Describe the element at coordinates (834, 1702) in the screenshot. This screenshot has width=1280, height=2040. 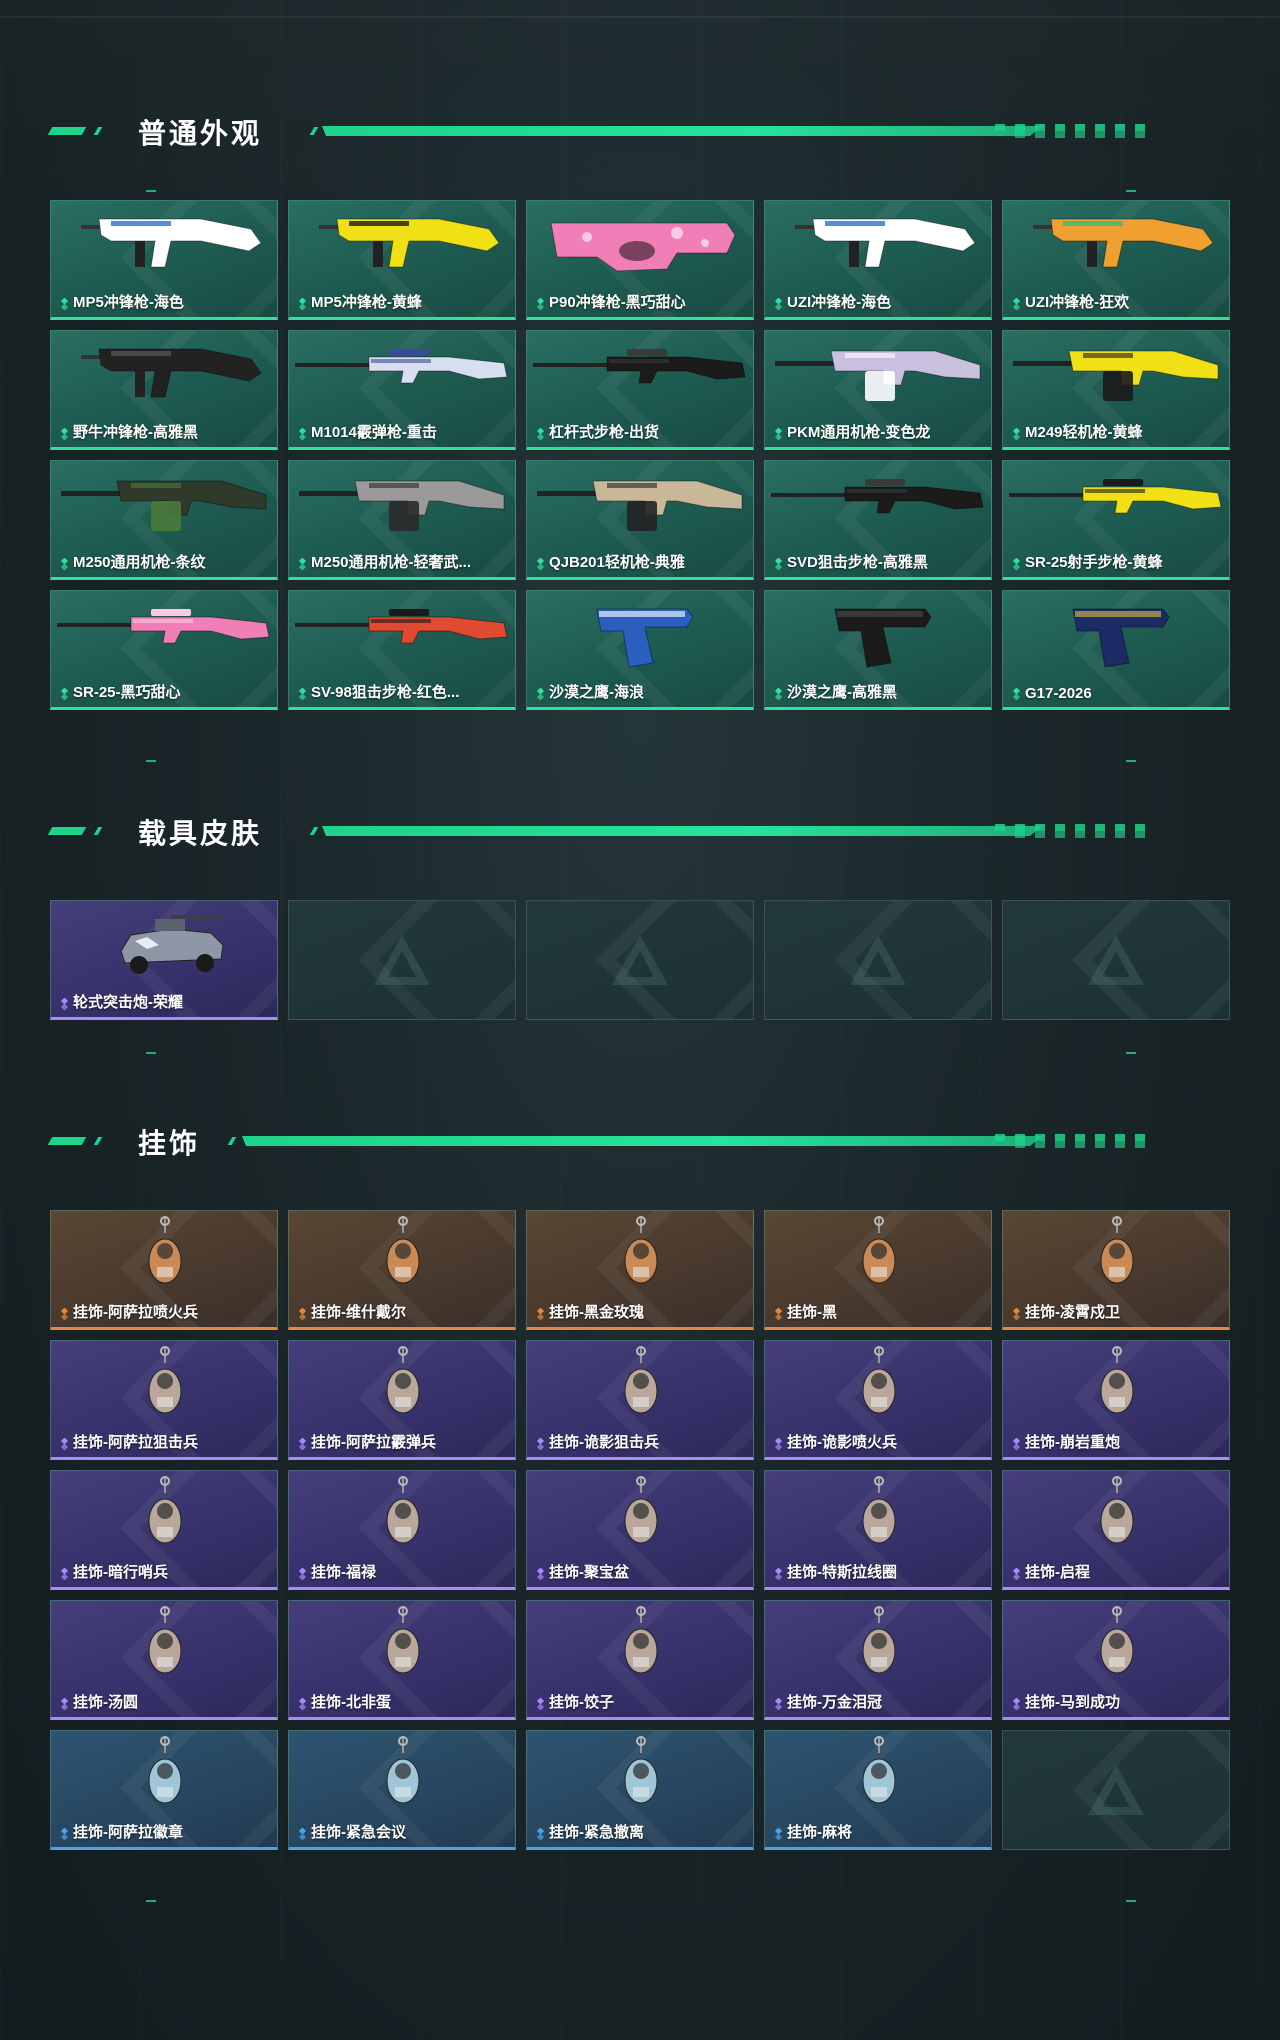
I see `item-label: 挂饰-万金泪冠` at that location.